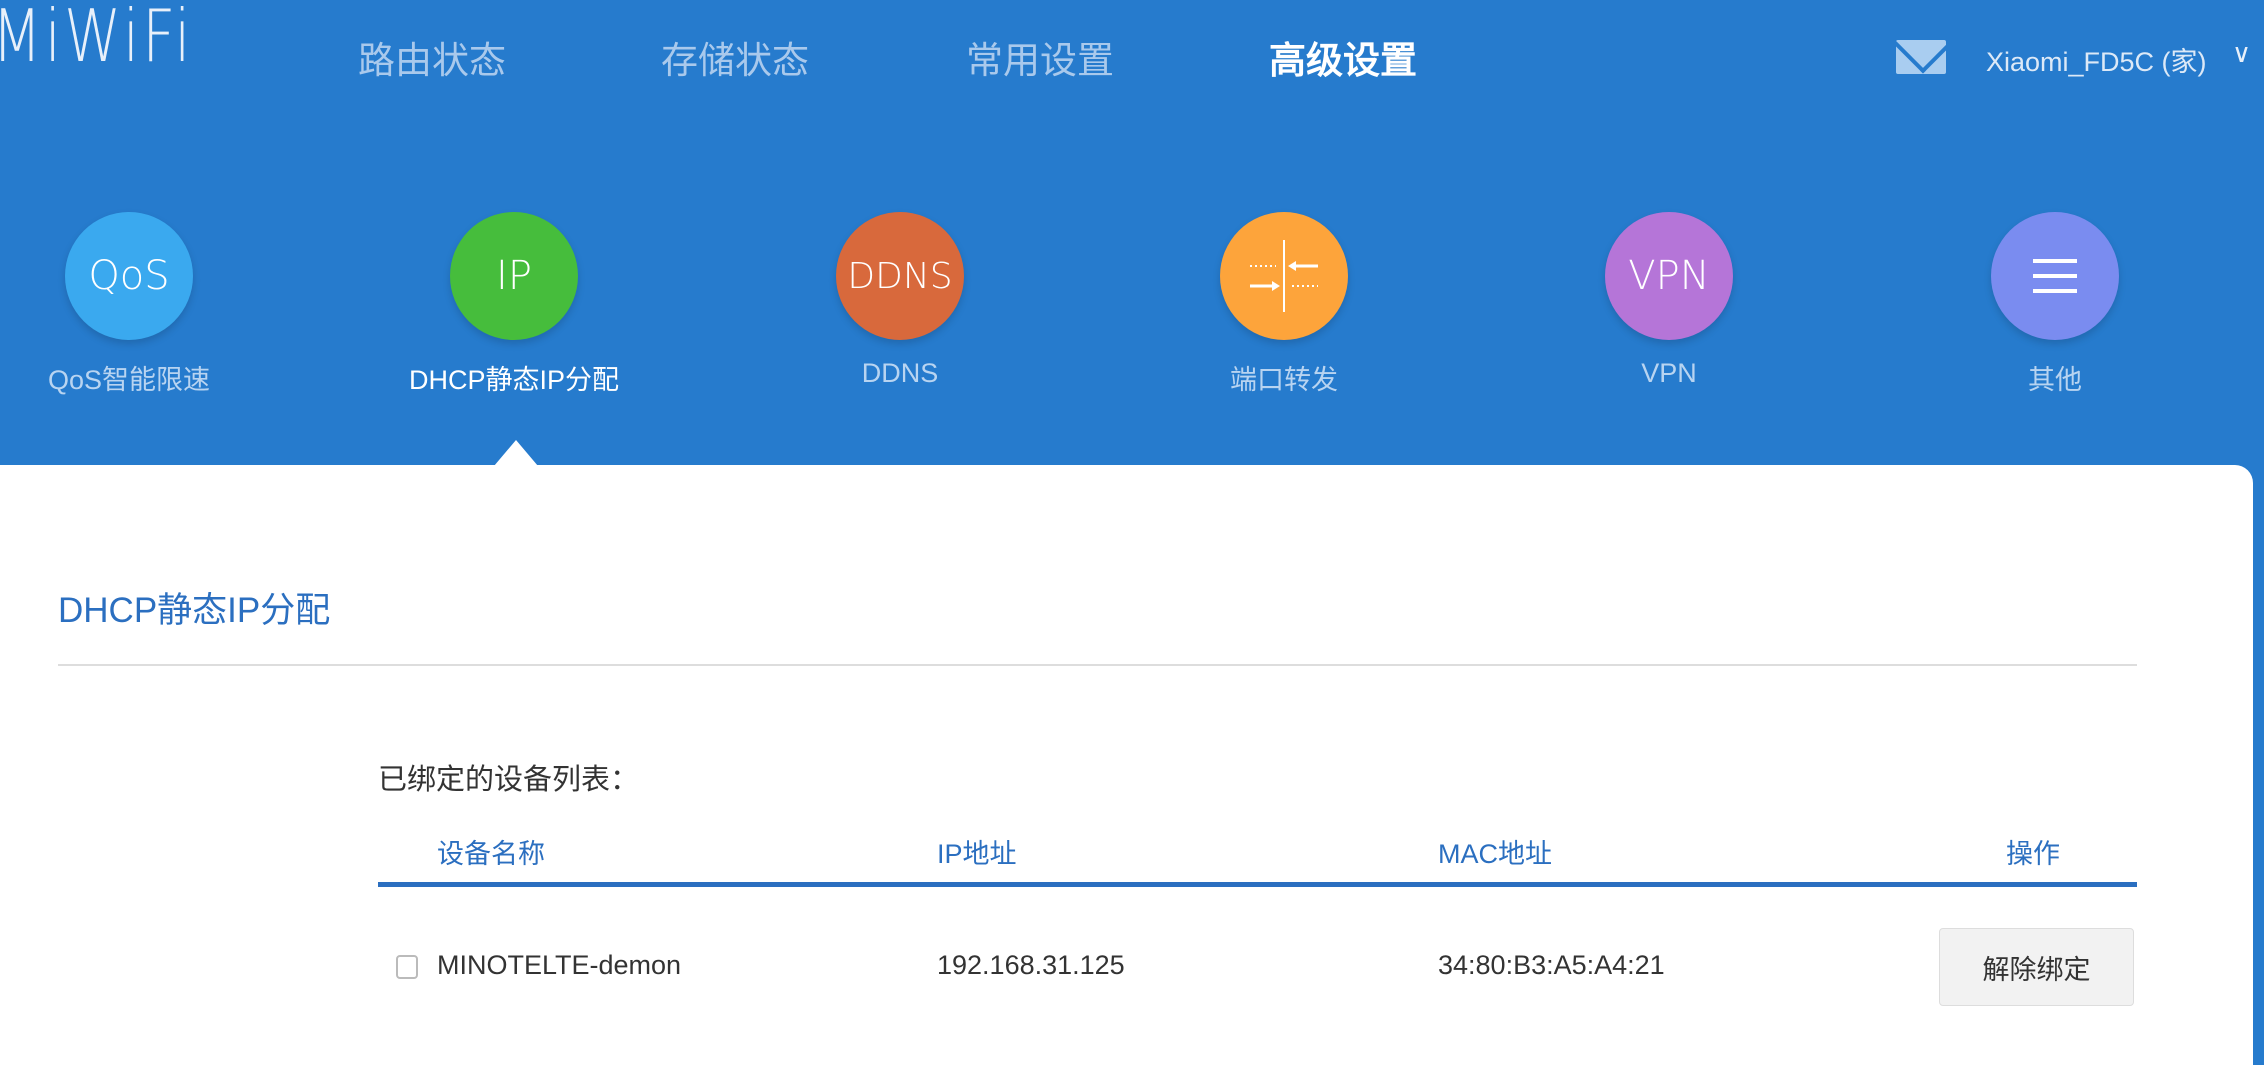  I want to click on dhcp-label: DHCP静态IP分配, so click(514, 377).